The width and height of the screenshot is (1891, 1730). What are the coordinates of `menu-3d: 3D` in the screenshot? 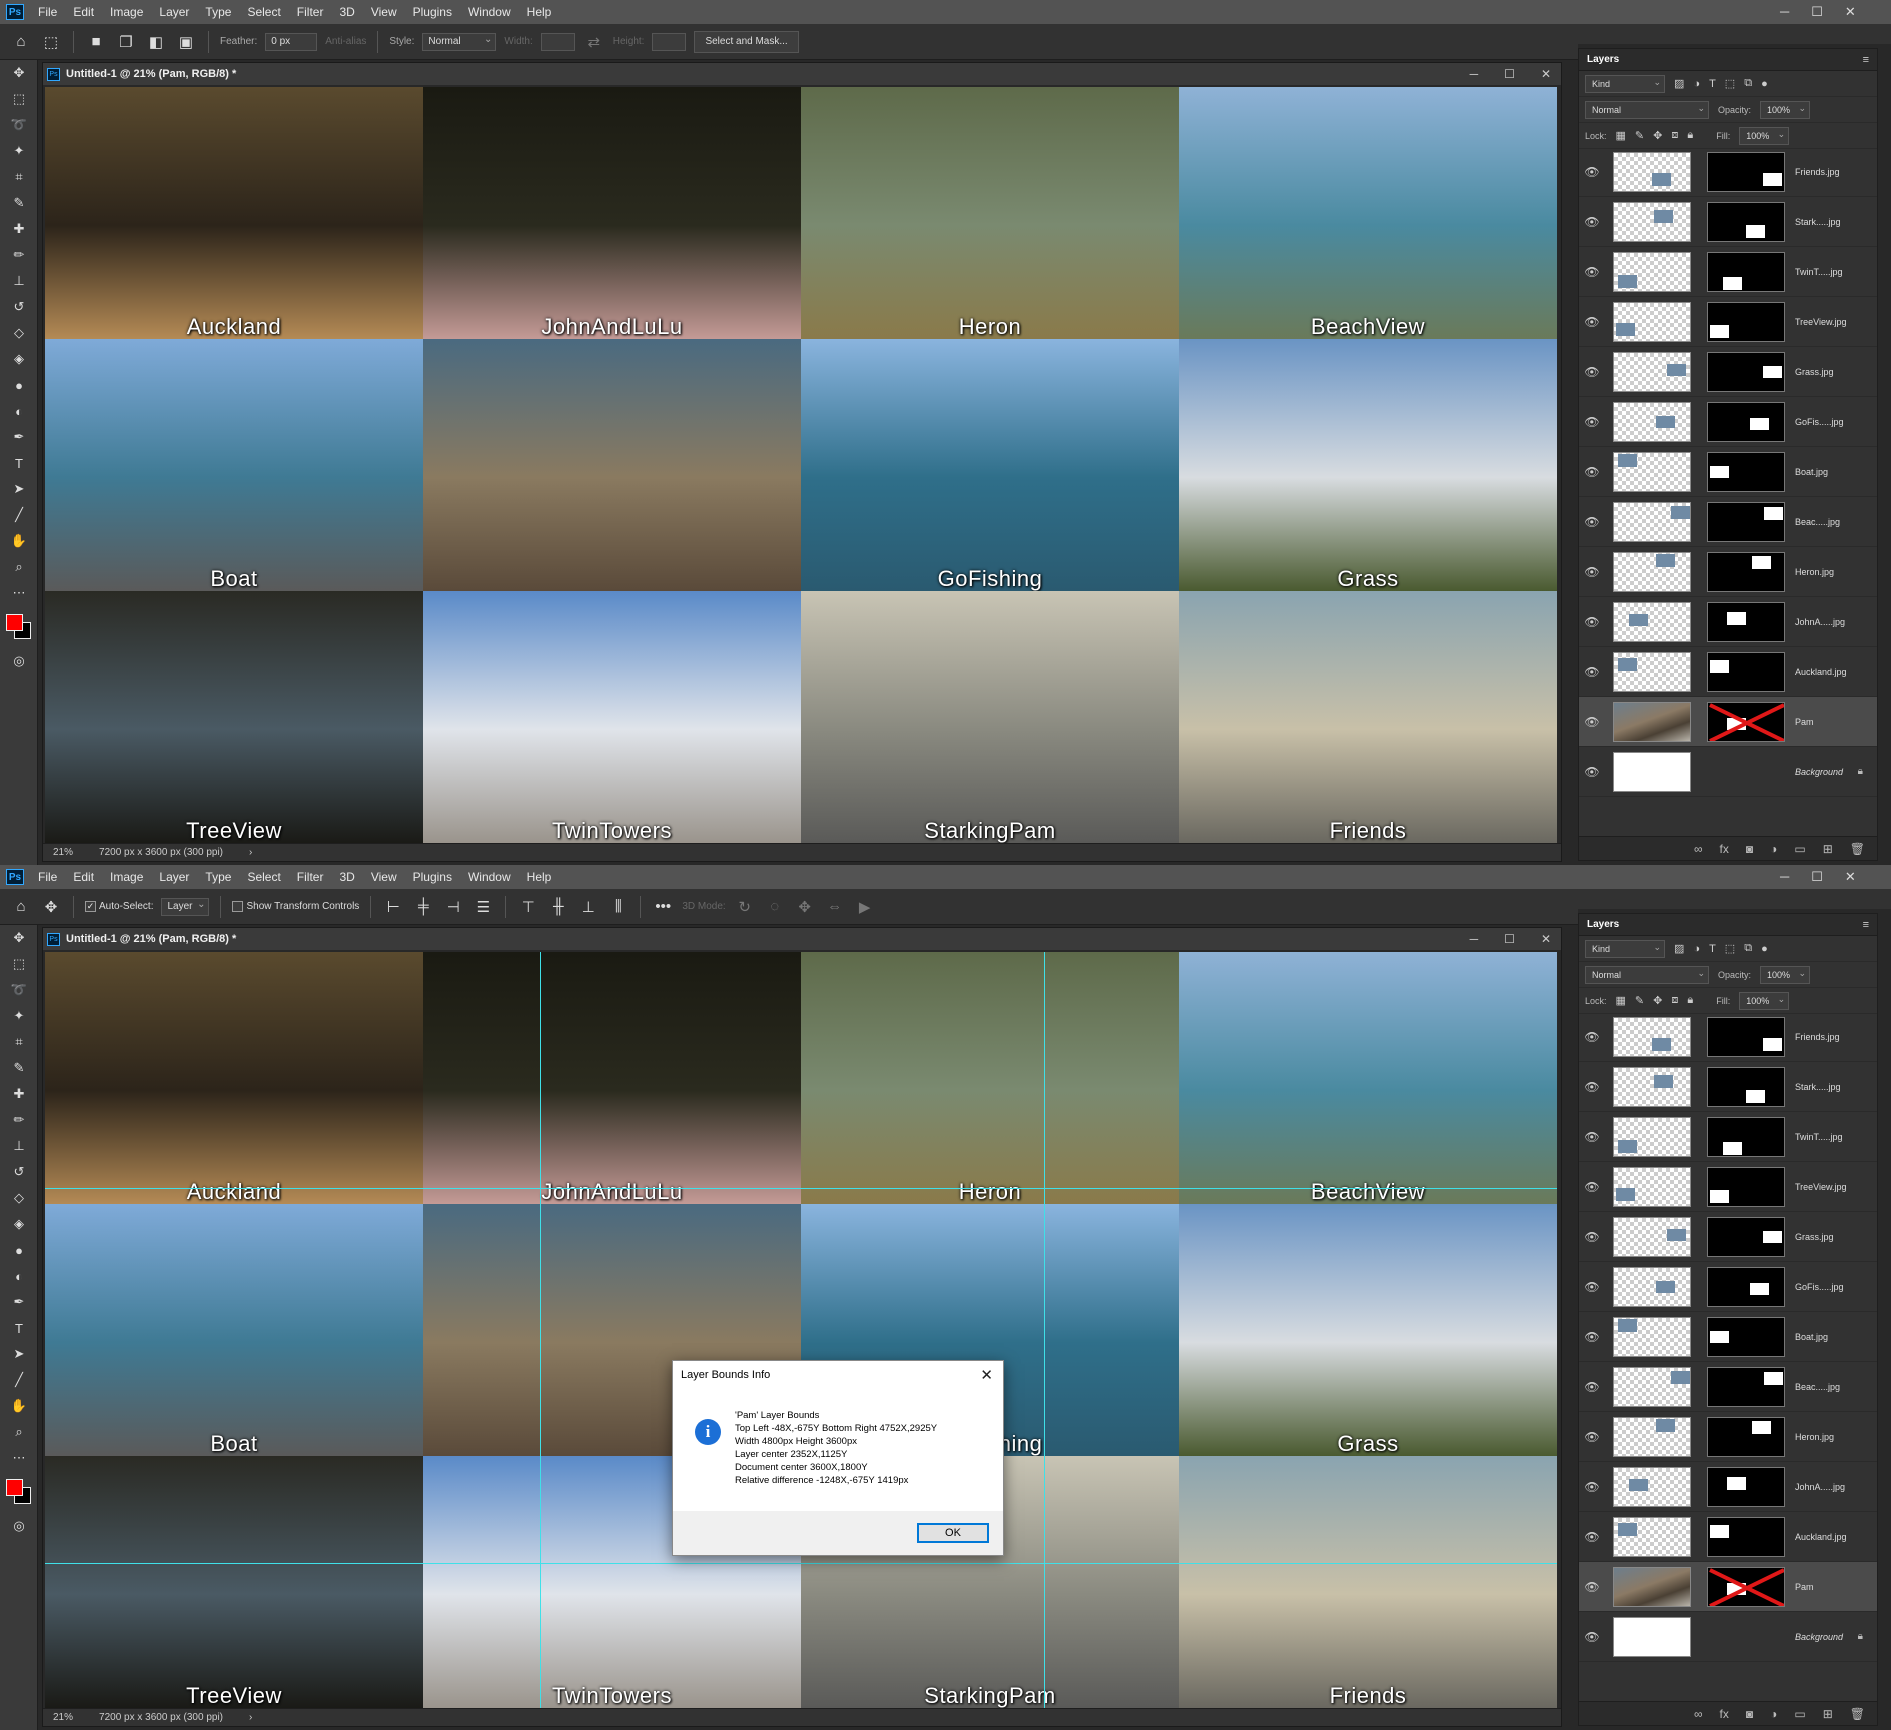 It's located at (346, 877).